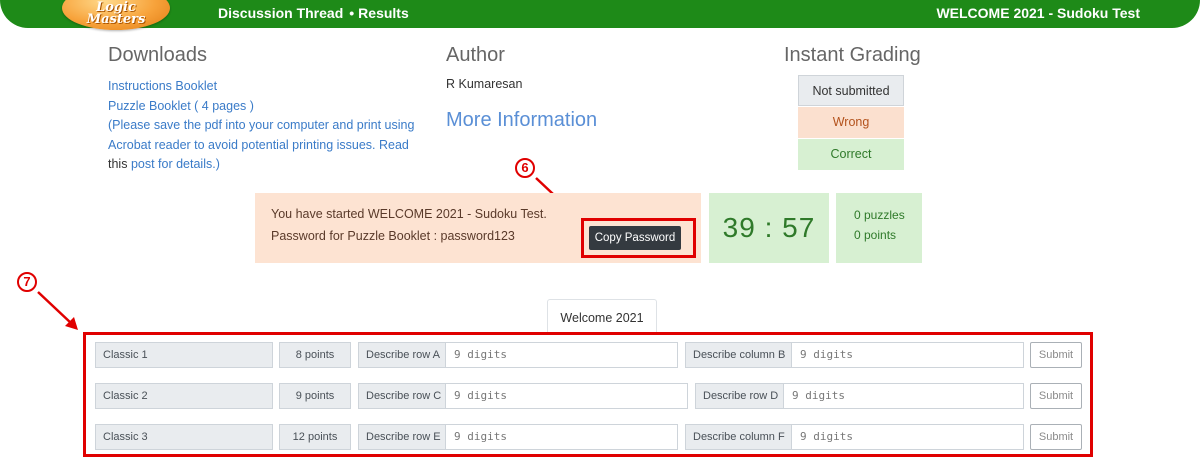 The width and height of the screenshot is (1200, 458). What do you see at coordinates (521, 120) in the screenshot?
I see `more-information-link: More Information` at bounding box center [521, 120].